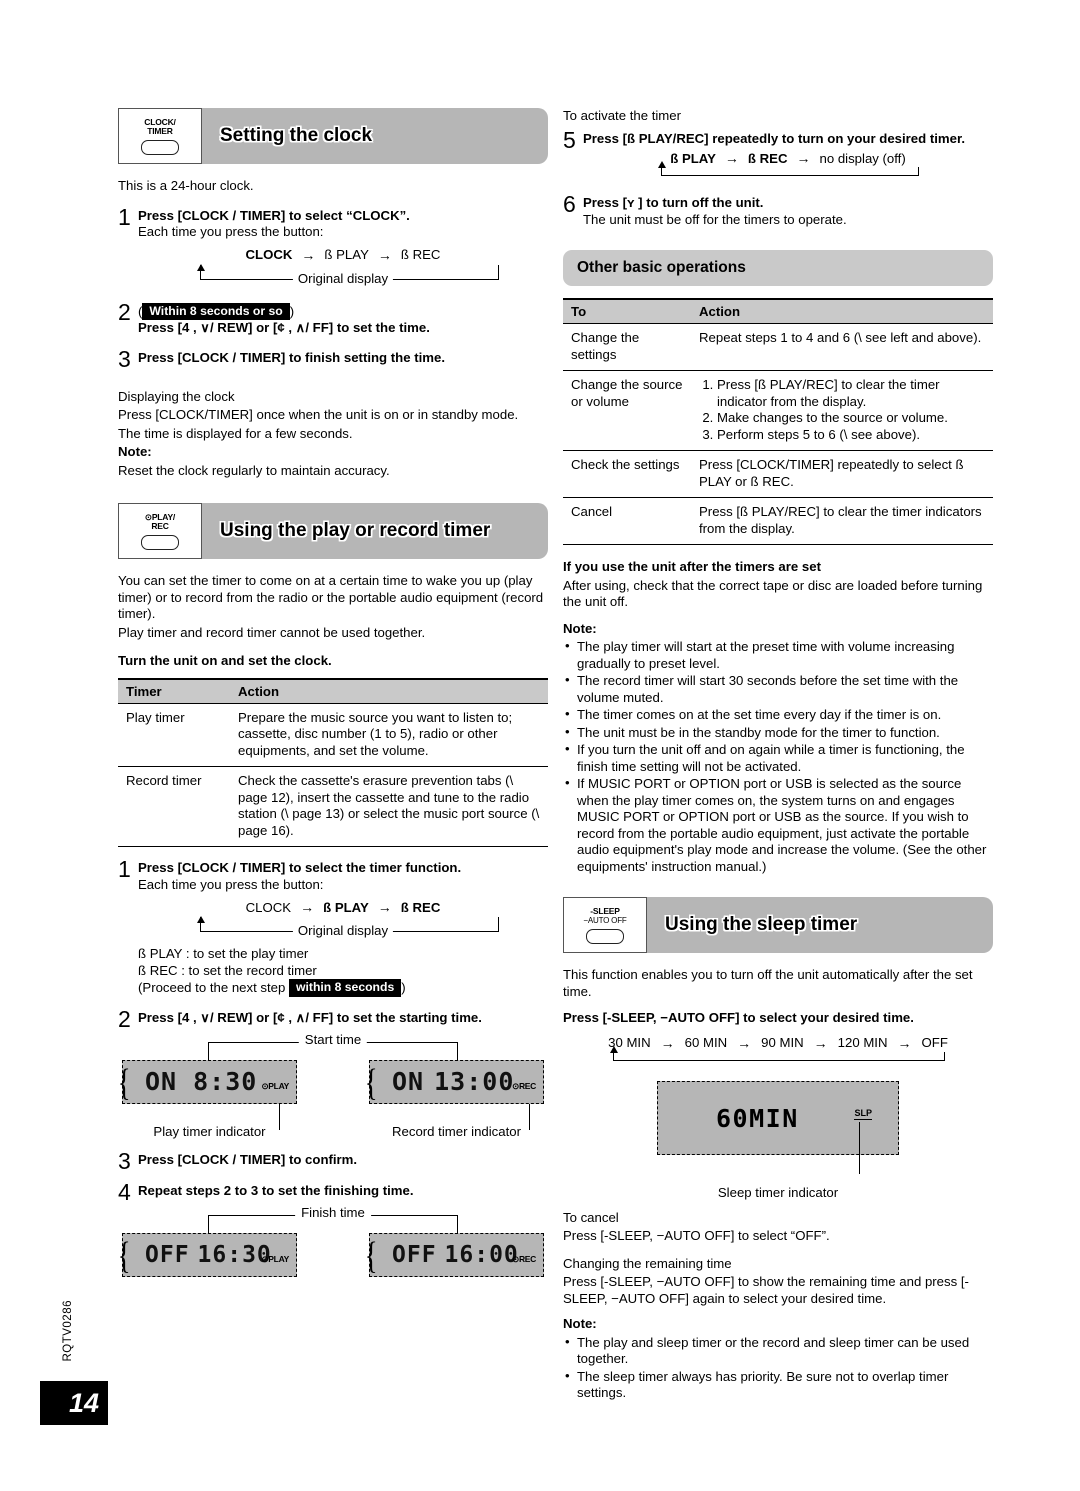  I want to click on row-key: Play timer, so click(174, 735).